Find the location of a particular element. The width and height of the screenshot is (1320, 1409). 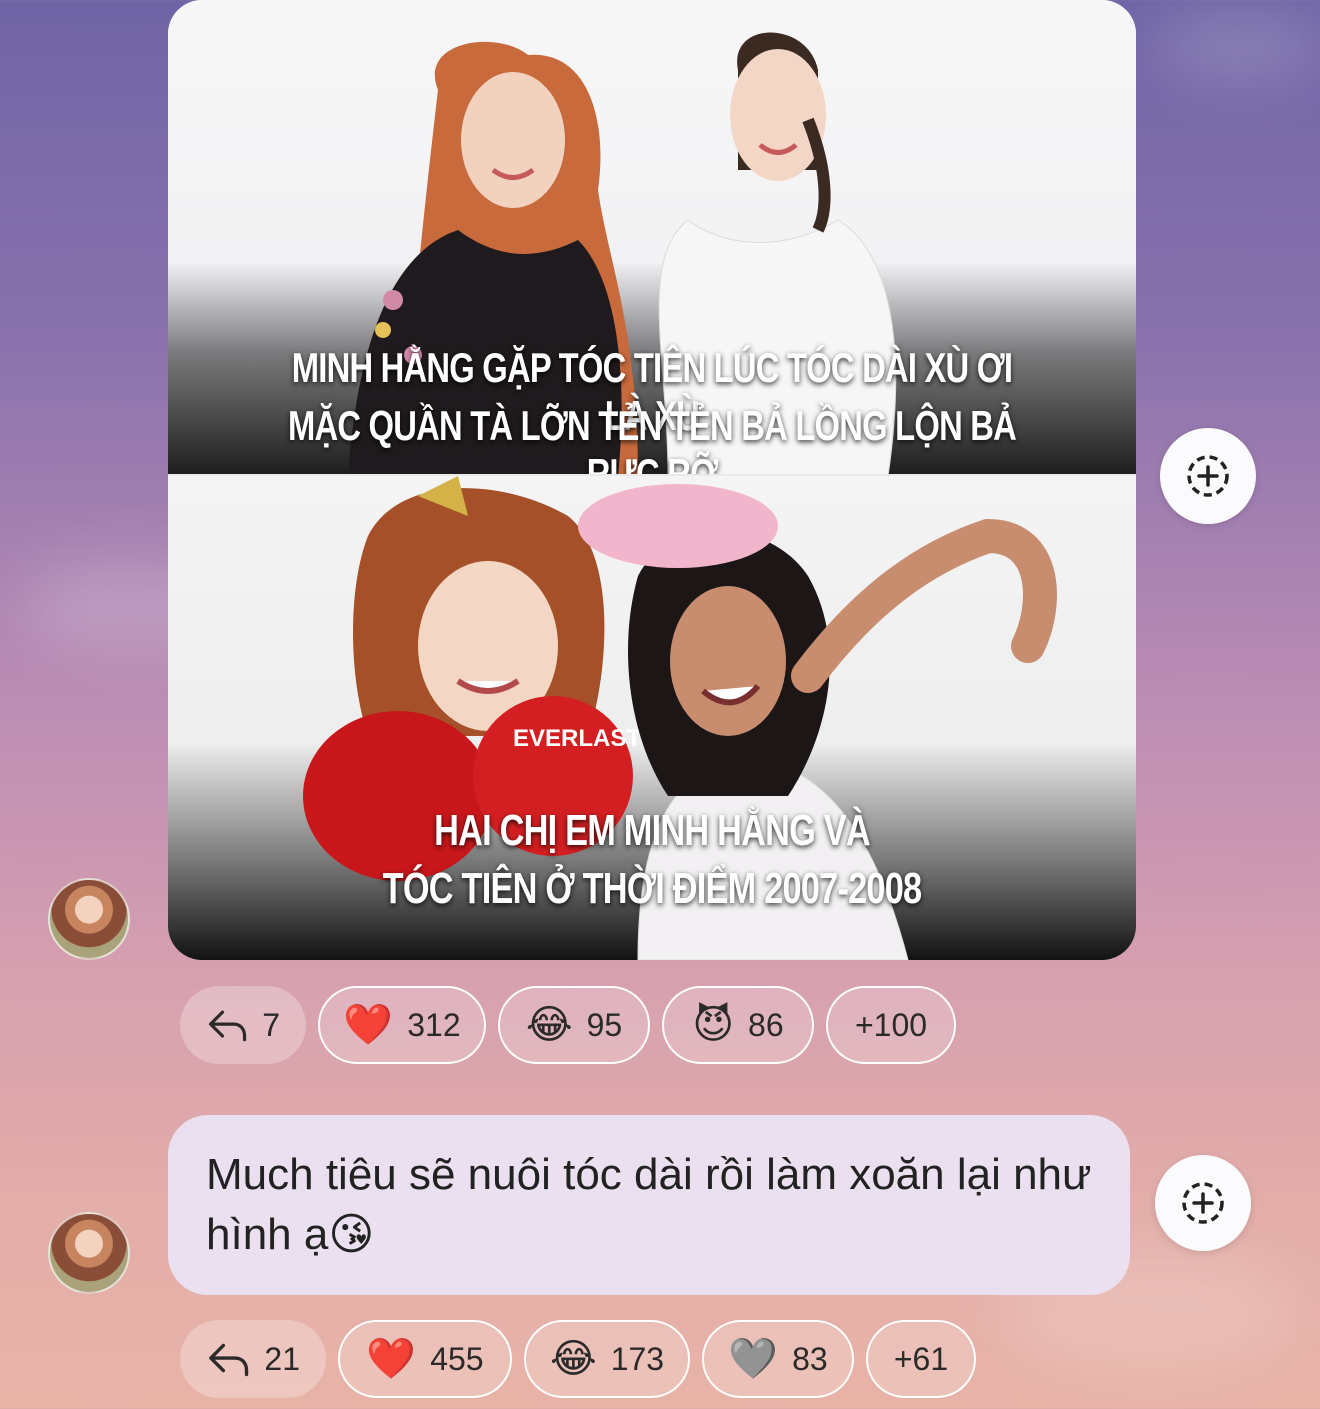

reaction-laugh: 😂 95 is located at coordinates (574, 1025).